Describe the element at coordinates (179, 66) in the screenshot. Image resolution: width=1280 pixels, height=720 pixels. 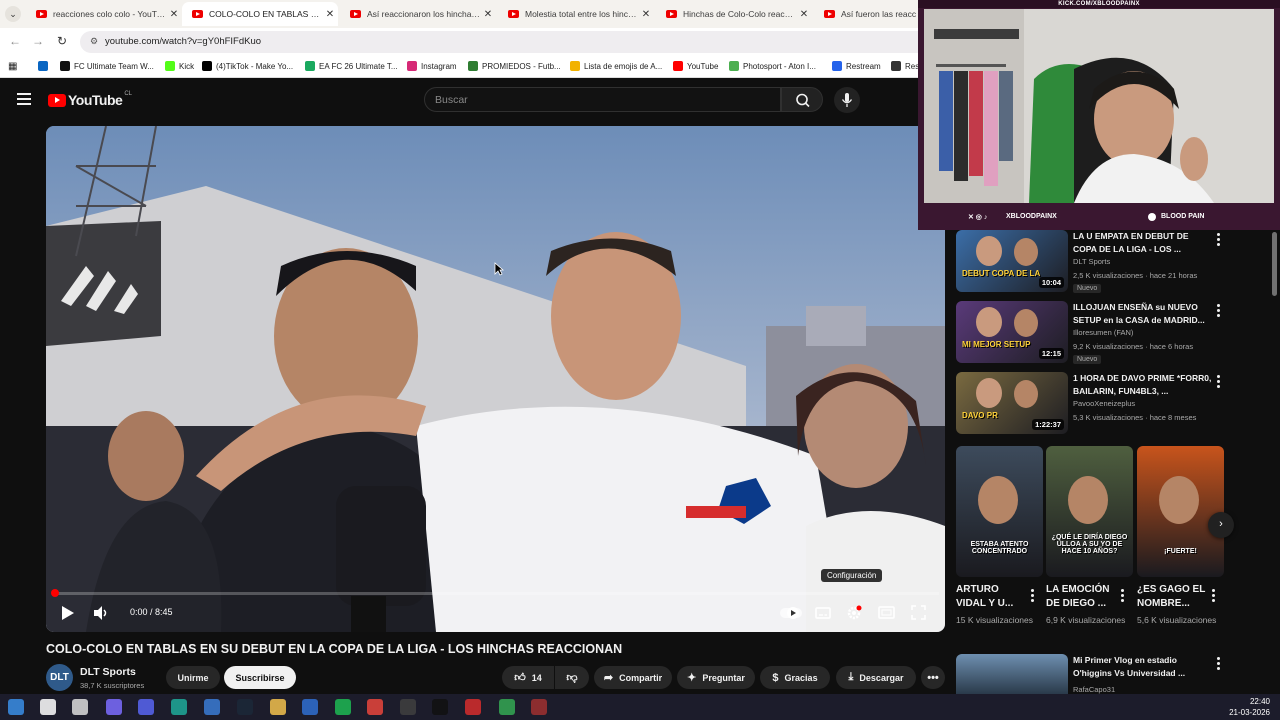
I see `bookmark-item: Kick` at that location.